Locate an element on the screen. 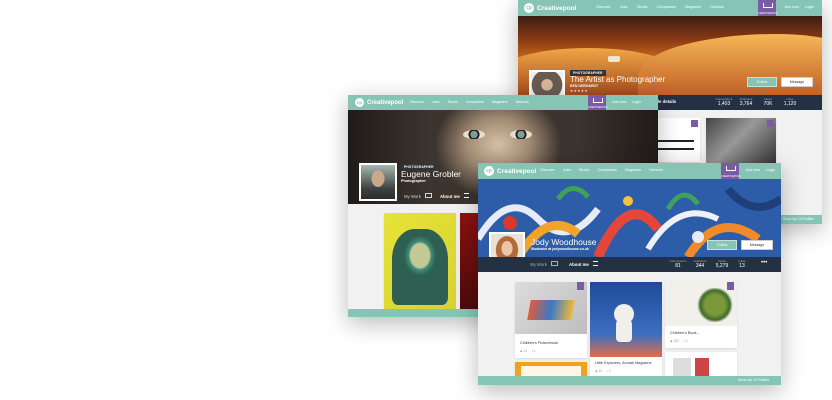  profile-name: The Artist as Photographer is located at coordinates (618, 79).